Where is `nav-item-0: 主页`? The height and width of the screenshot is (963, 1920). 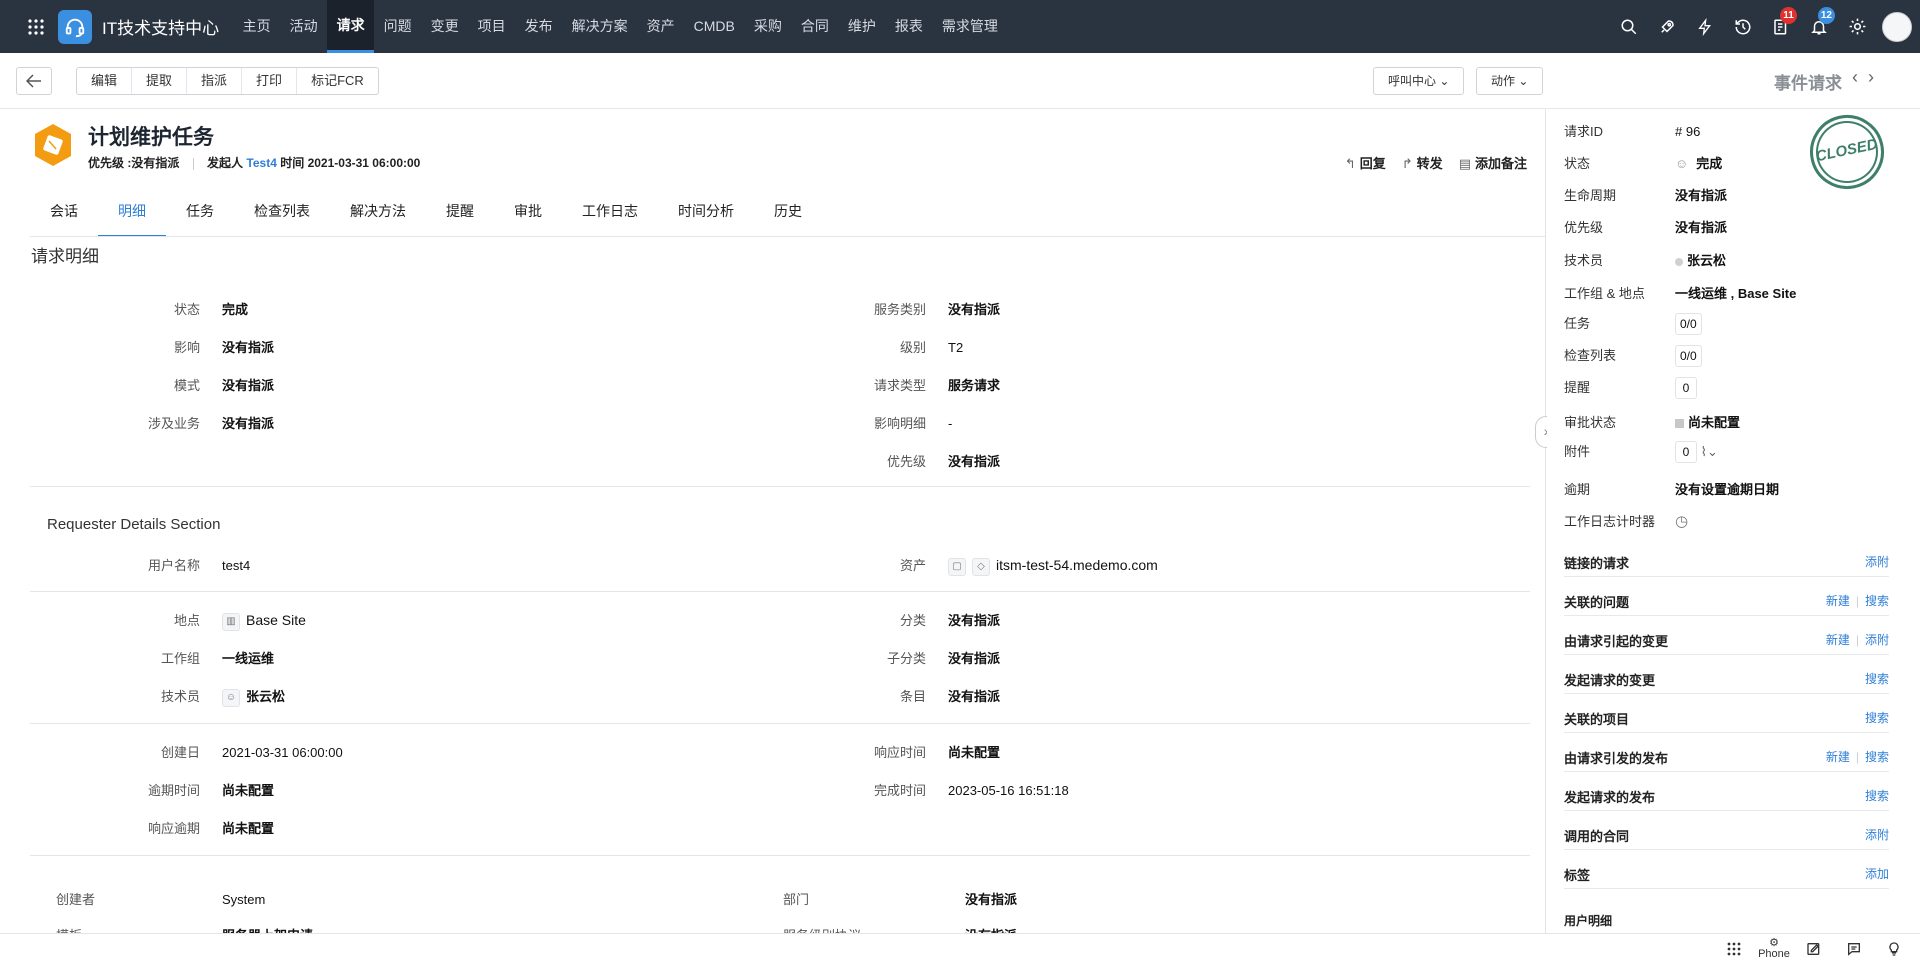 nav-item-0: 主页 is located at coordinates (256, 26).